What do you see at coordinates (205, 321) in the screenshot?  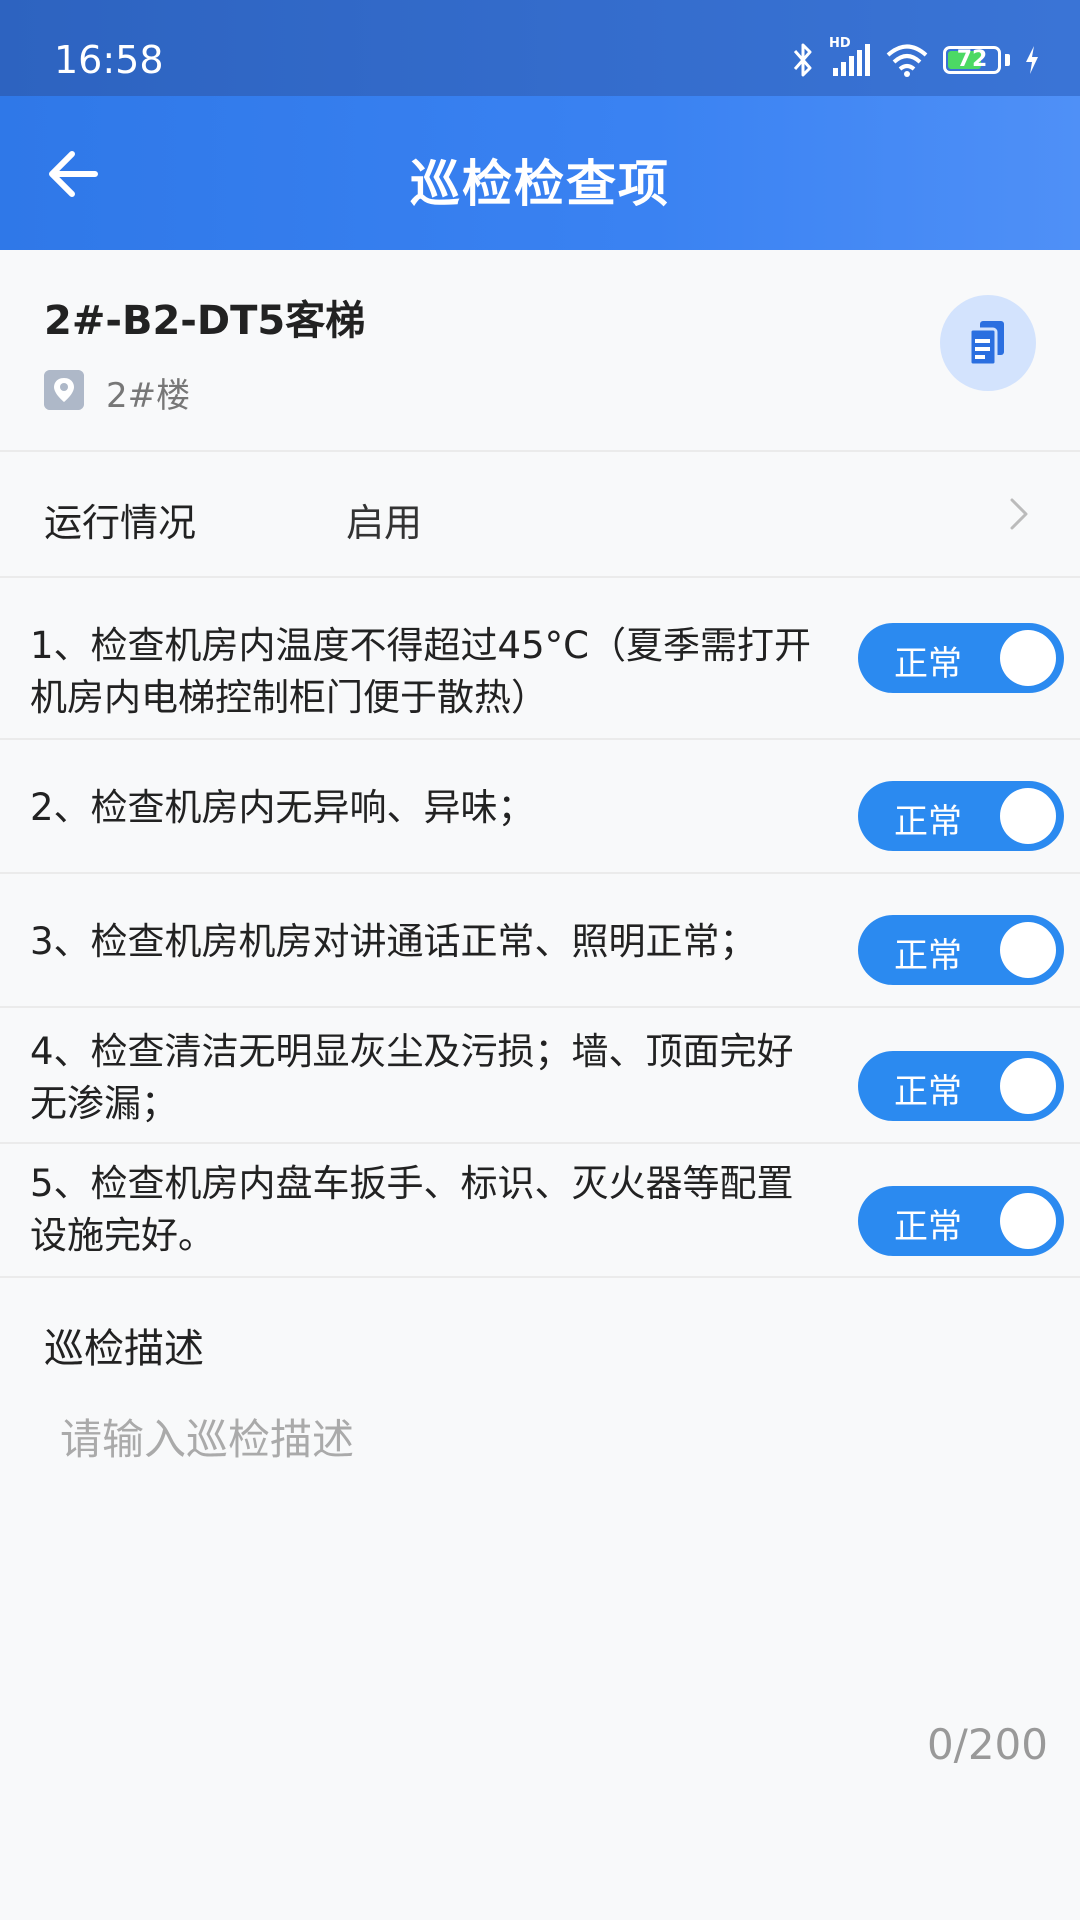 I see `device-name: 2#-B2-DT5客梯` at bounding box center [205, 321].